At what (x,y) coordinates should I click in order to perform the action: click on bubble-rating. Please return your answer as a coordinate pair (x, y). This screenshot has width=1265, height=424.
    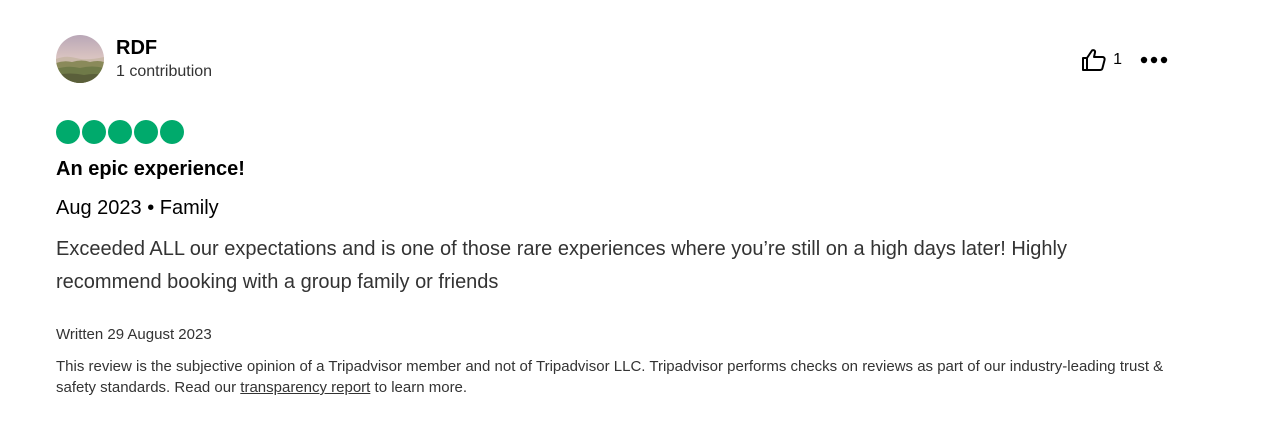
    Looking at the image, I should click on (612, 133).